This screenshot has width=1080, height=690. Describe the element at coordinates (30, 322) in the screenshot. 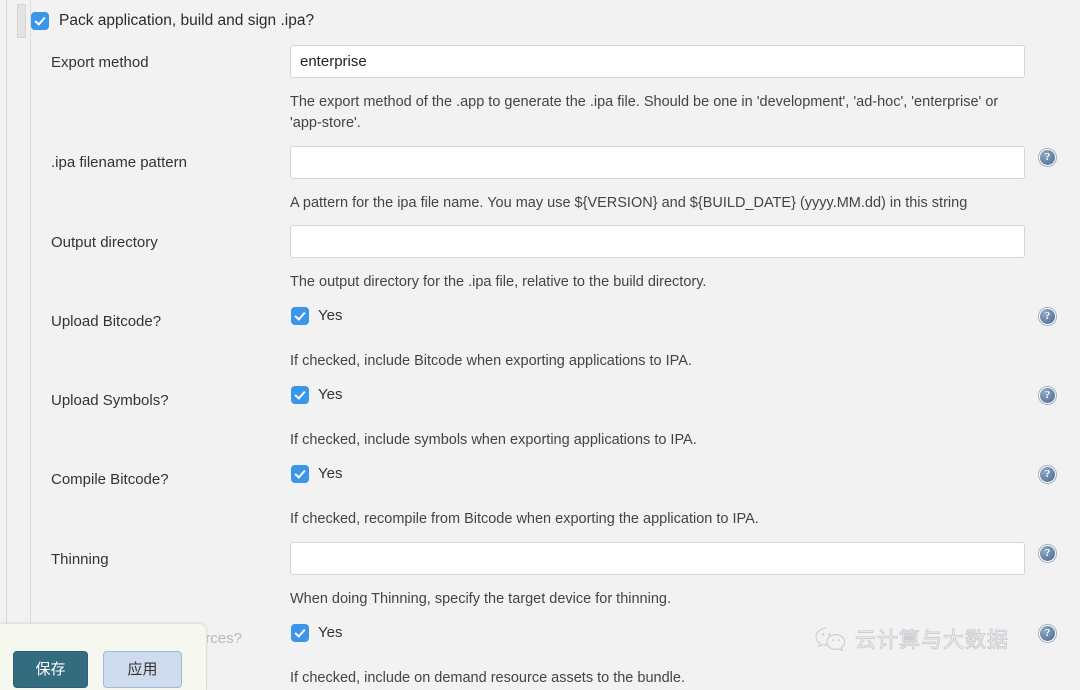

I see `section-left-border` at that location.